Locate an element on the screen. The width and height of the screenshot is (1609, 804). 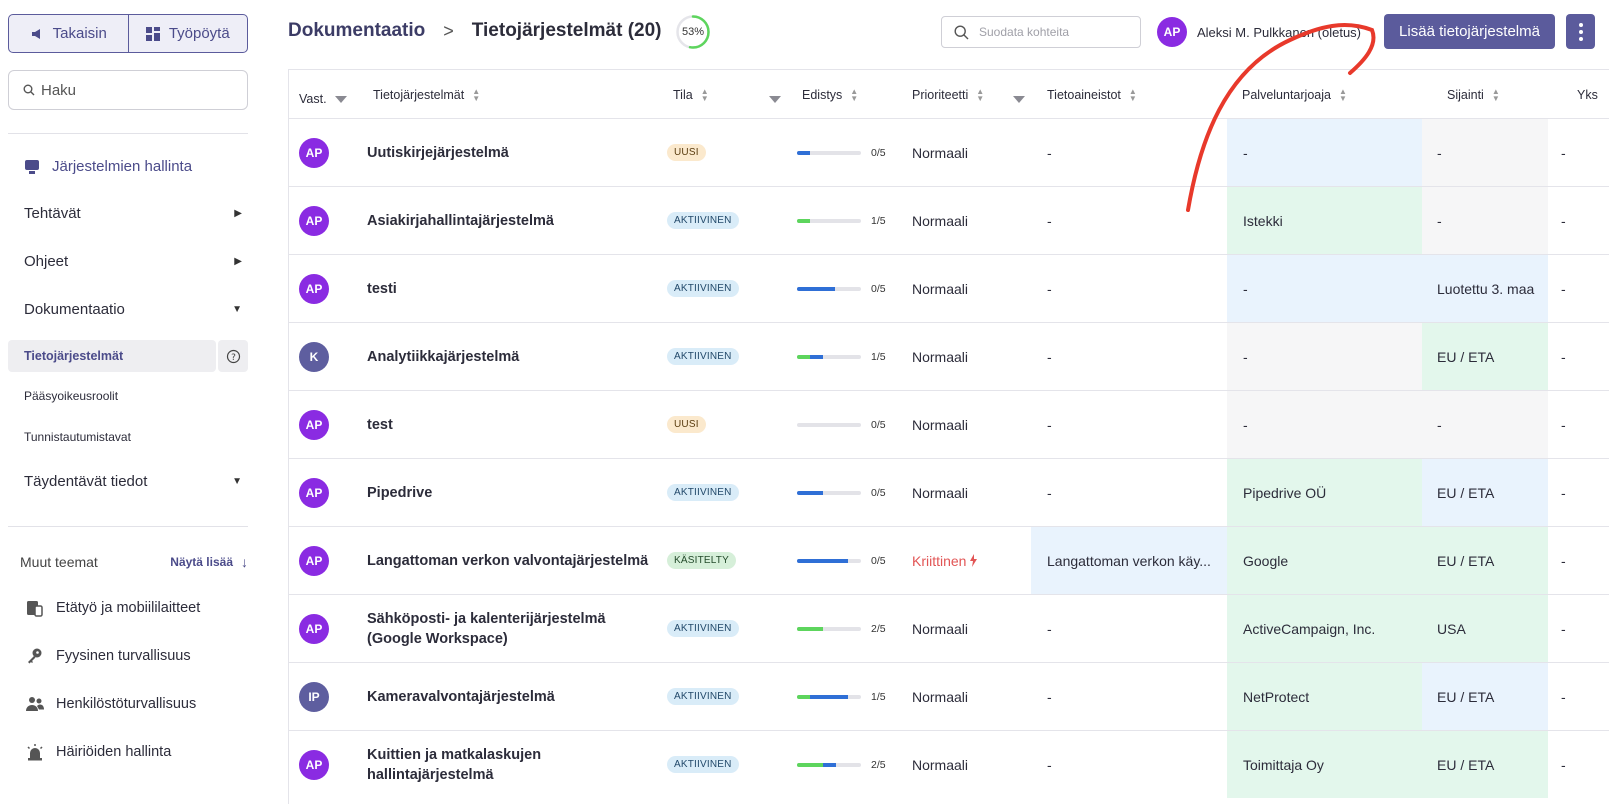
sidebar-subitem-auth-methods: Tunnistautumistavat is located at coordinates (77, 437).